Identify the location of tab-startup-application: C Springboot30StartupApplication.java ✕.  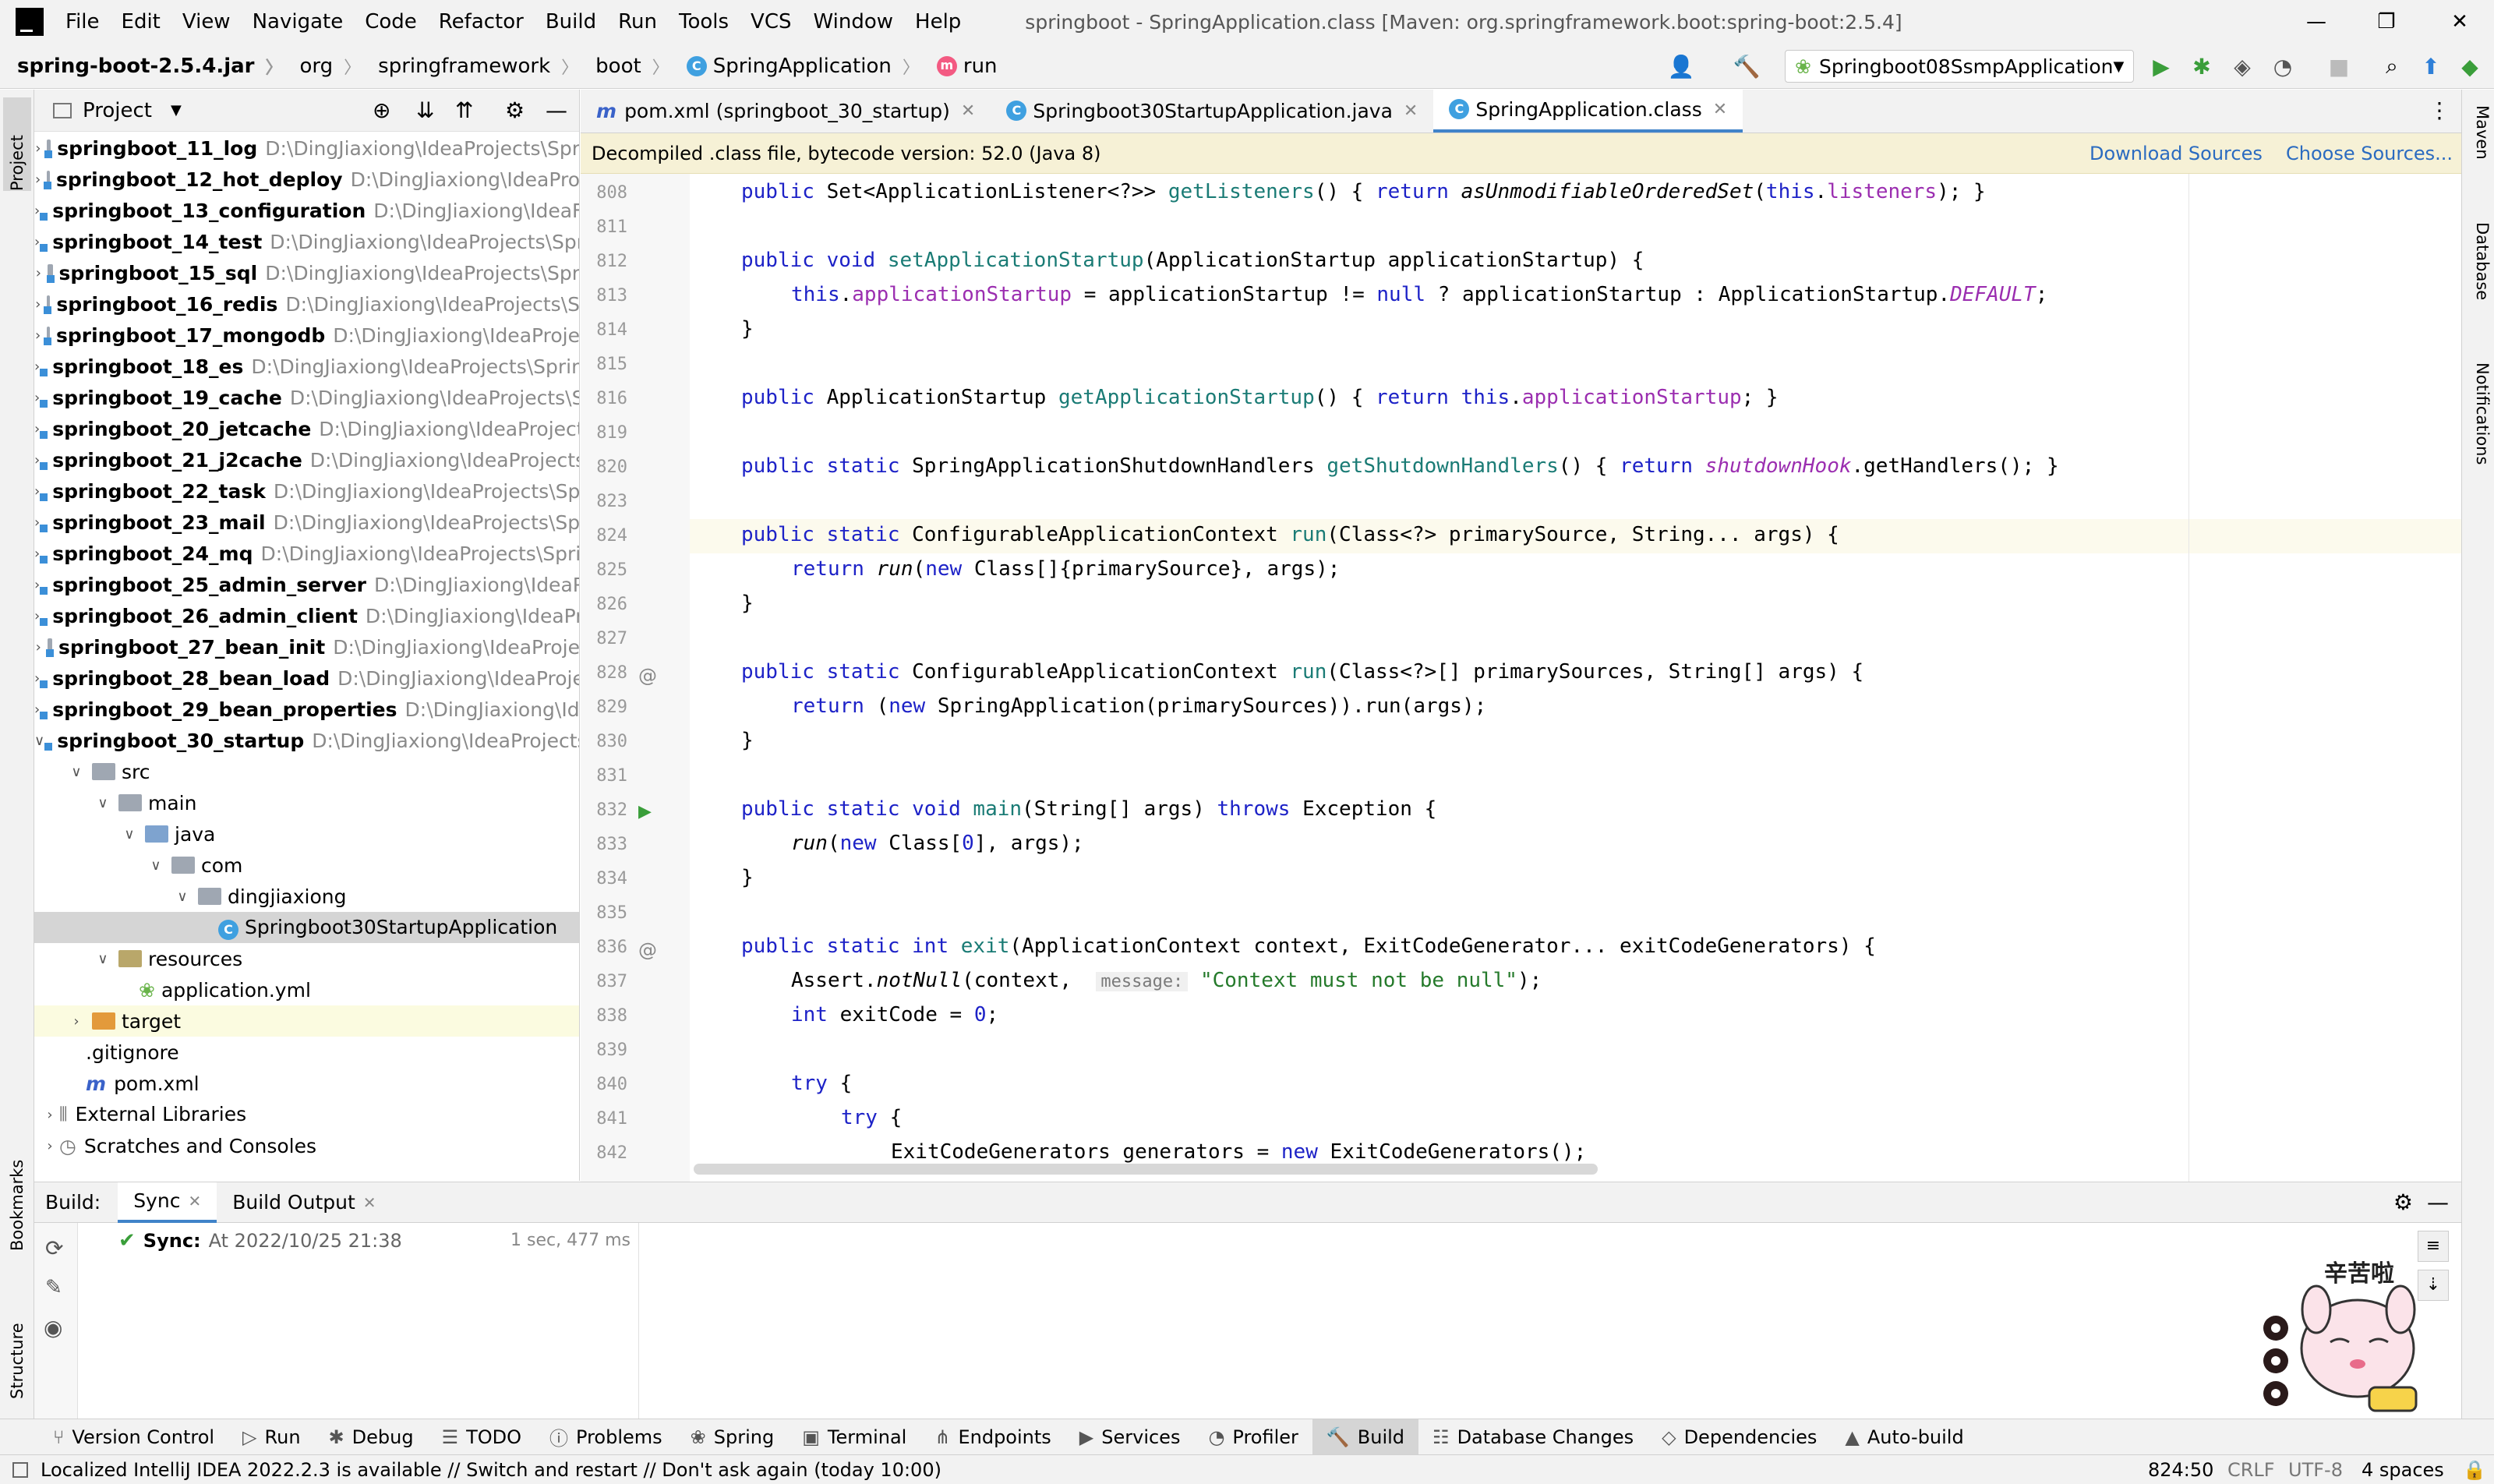
(1212, 110).